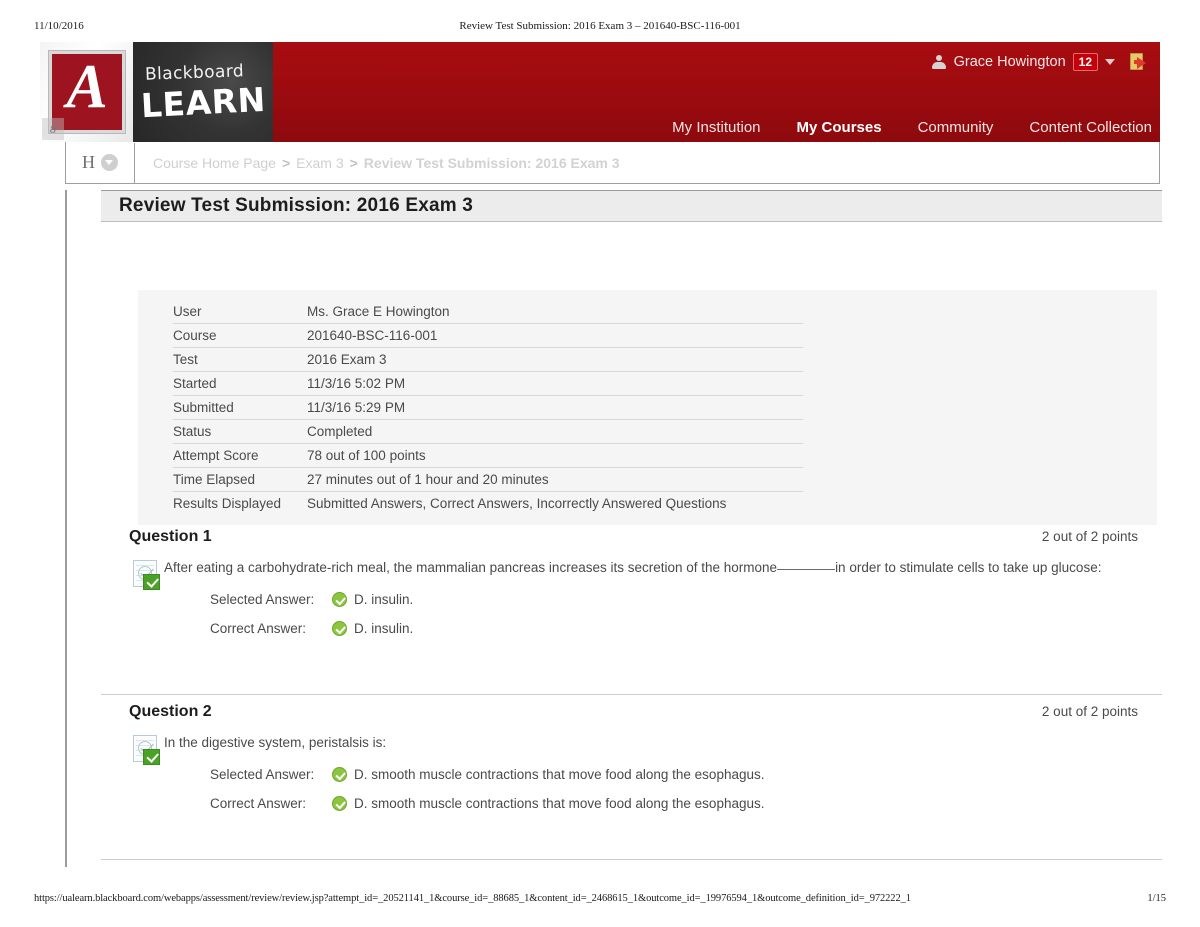 This screenshot has width=1200, height=927. I want to click on learn-word: LEARN, so click(203, 102).